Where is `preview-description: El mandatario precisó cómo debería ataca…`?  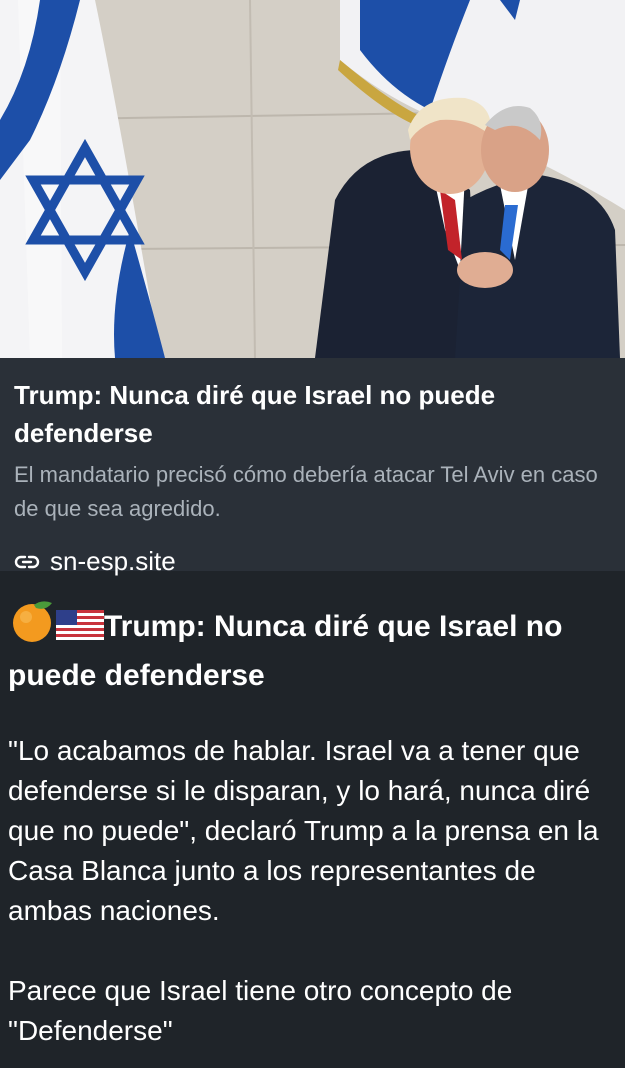 preview-description: El mandatario precisó cómo debería ataca… is located at coordinates (306, 491).